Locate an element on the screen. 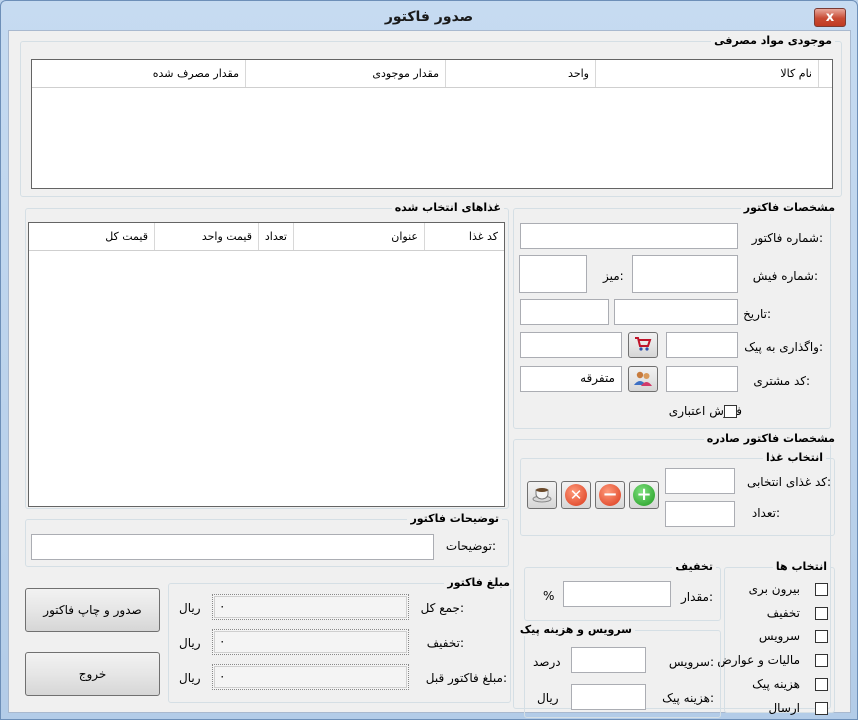 The image size is (858, 720). column-header-food-code: کد غذا is located at coordinates (464, 236).